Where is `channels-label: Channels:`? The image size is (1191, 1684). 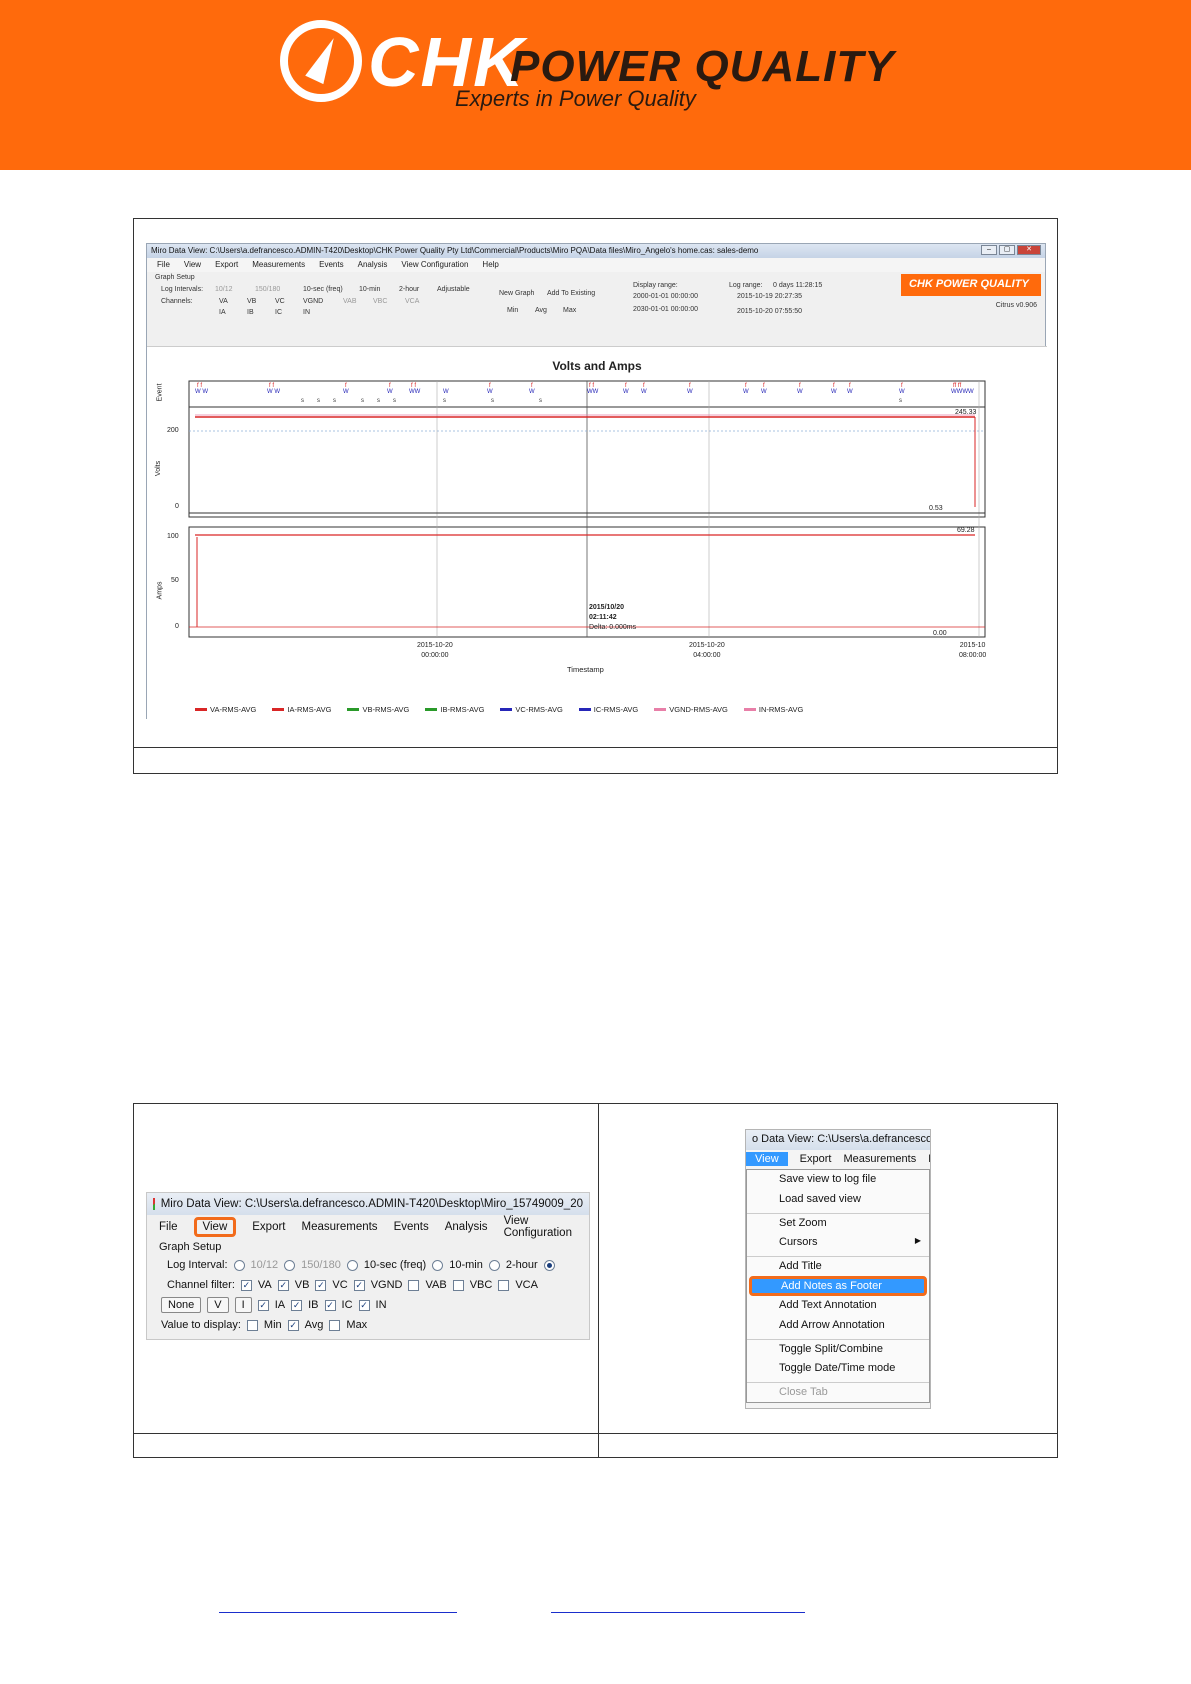
channels-label: Channels: is located at coordinates (177, 301).